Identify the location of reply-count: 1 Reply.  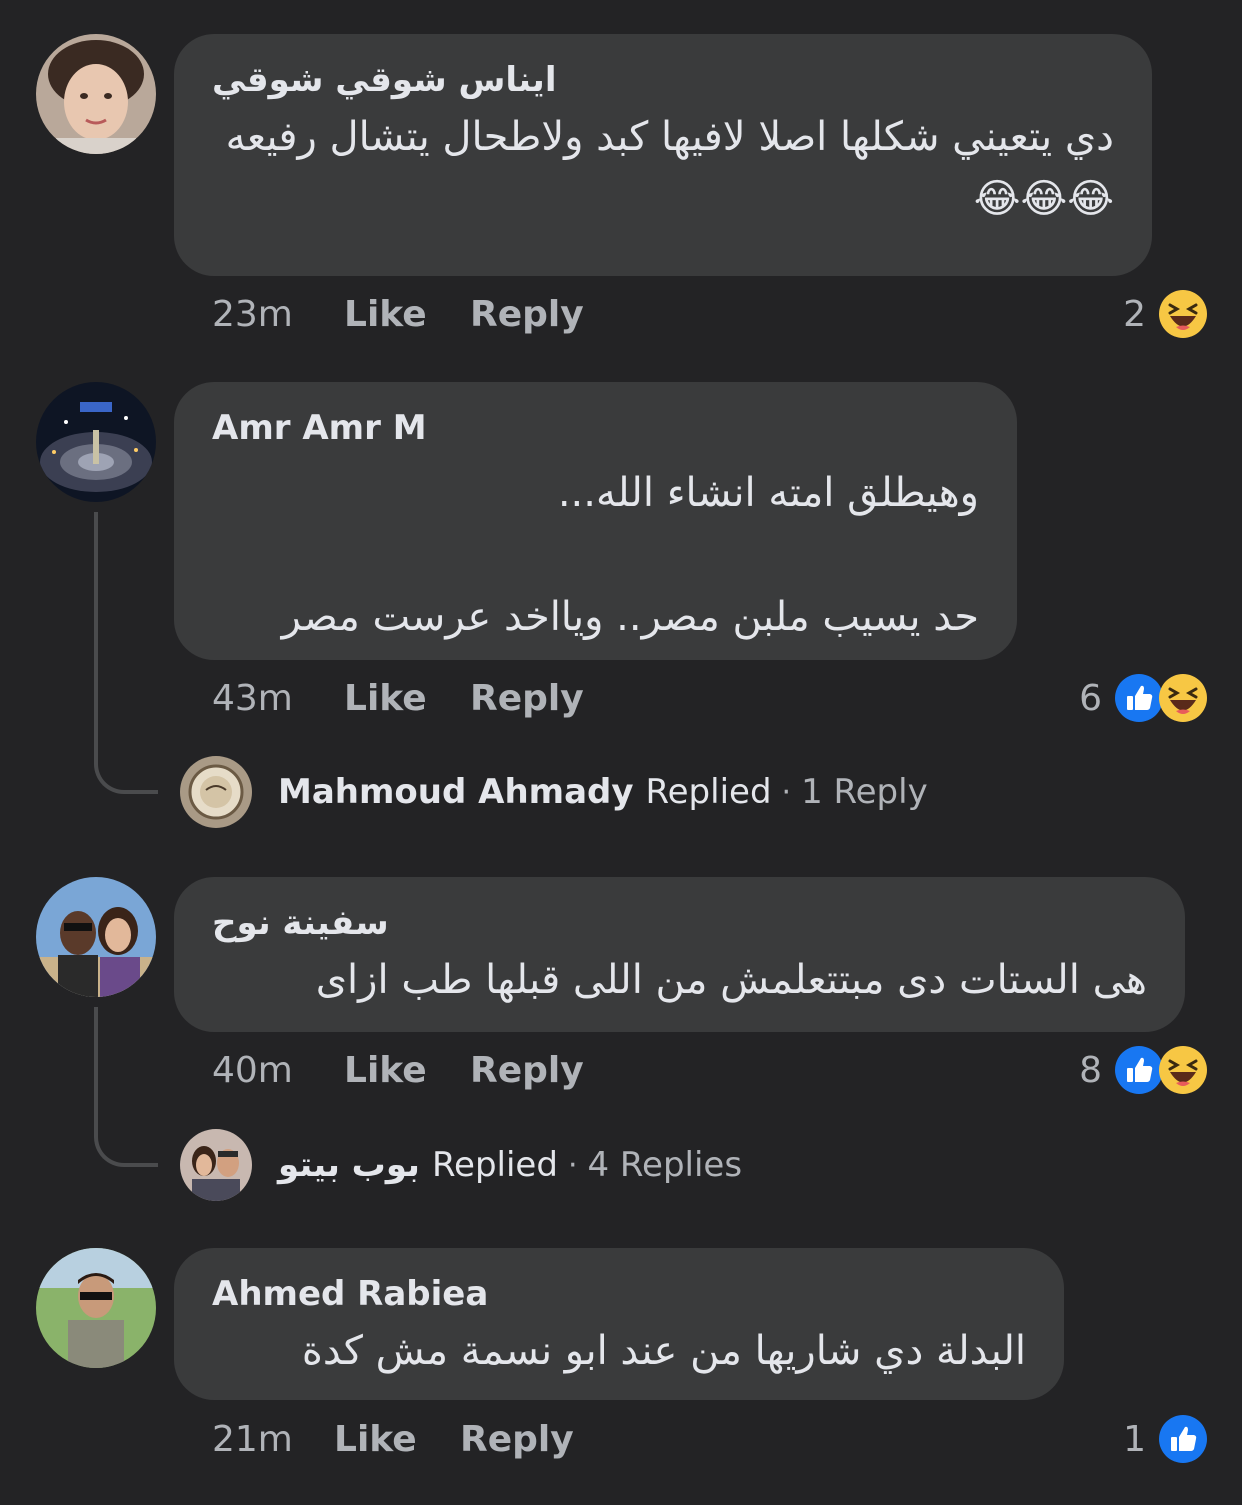
(864, 792).